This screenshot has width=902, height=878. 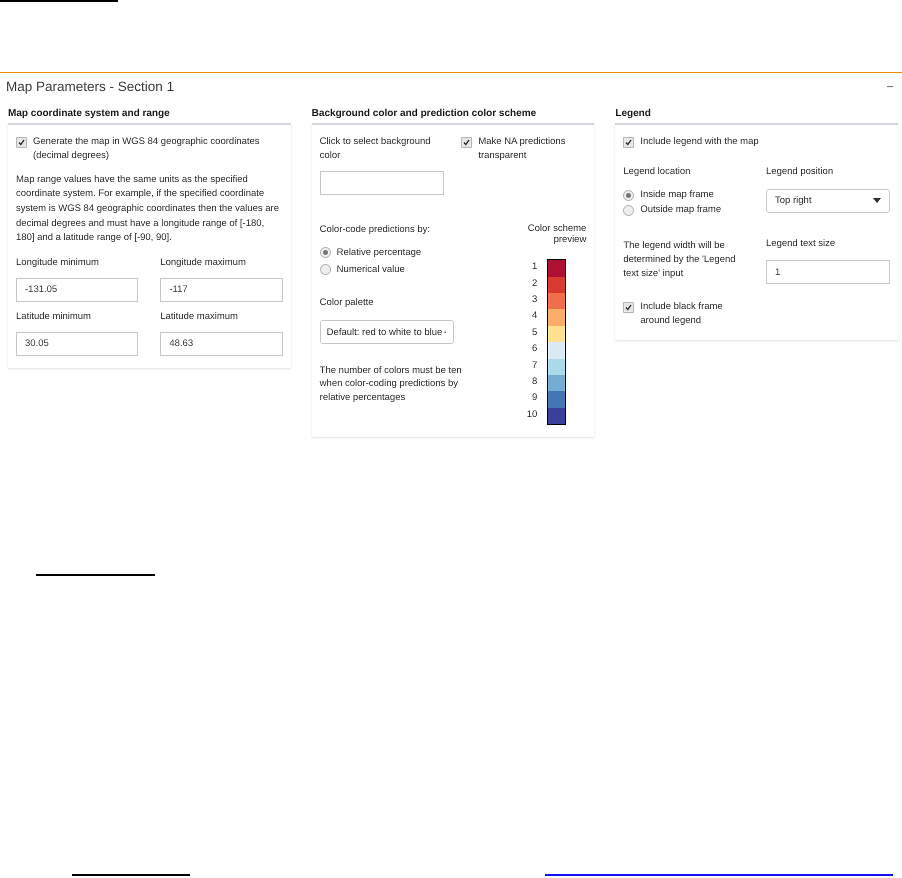 What do you see at coordinates (535, 398) in the screenshot?
I see `scale-number: 9` at bounding box center [535, 398].